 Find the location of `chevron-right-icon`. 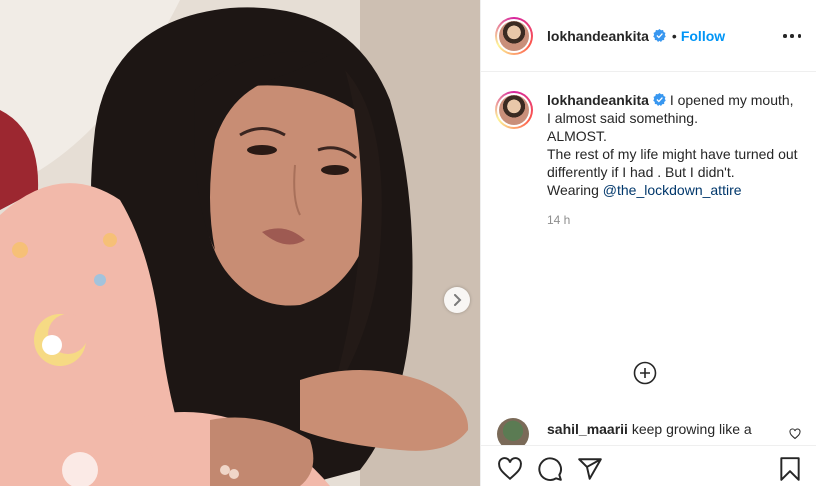

chevron-right-icon is located at coordinates (458, 300).